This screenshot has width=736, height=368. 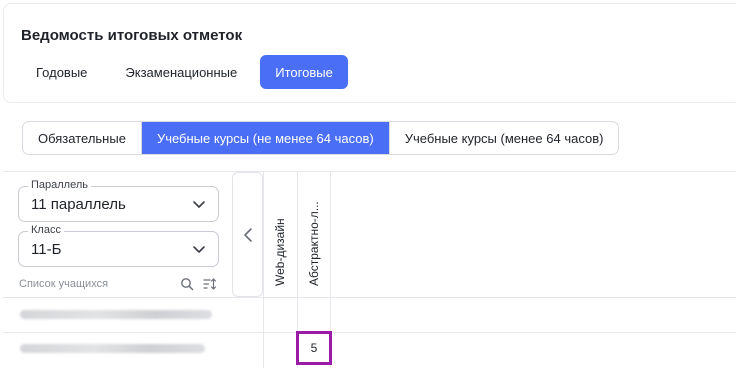 I want to click on tab-annual: Годовые, so click(x=61, y=72).